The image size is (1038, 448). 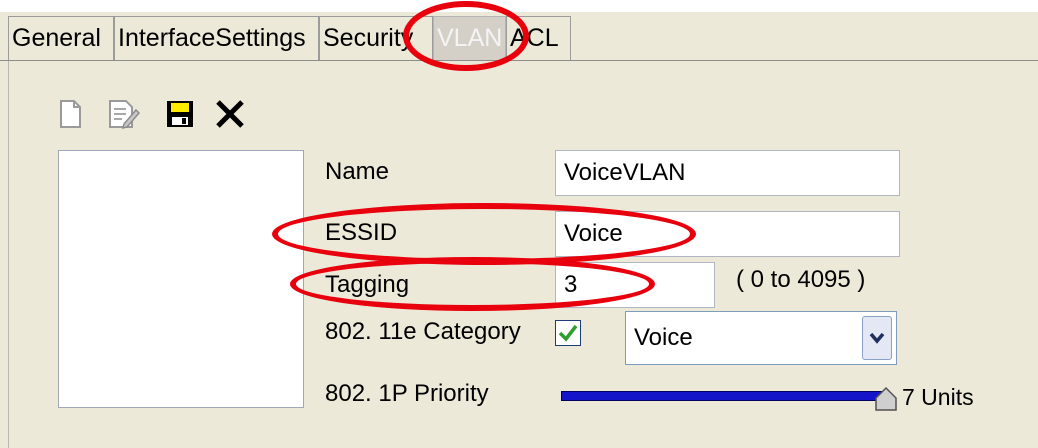 What do you see at coordinates (407, 393) in the screenshot?
I see `priority-label: 802. 1P Priority` at bounding box center [407, 393].